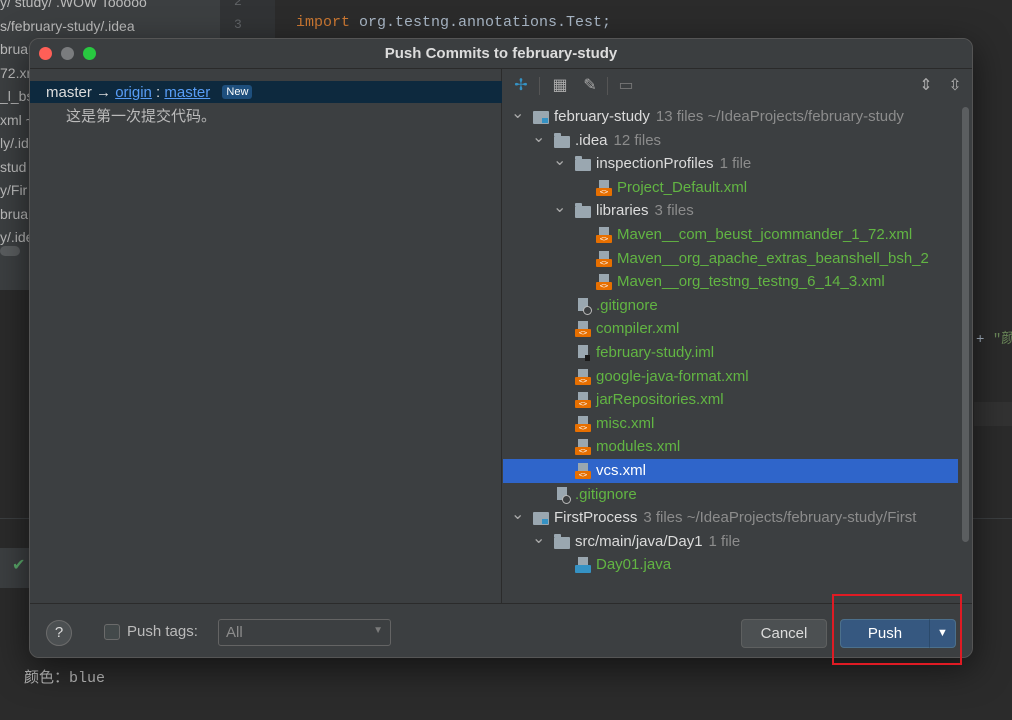 The image size is (1012, 720). I want to click on commit-message: 这是第一次提交代码。, so click(141, 115).